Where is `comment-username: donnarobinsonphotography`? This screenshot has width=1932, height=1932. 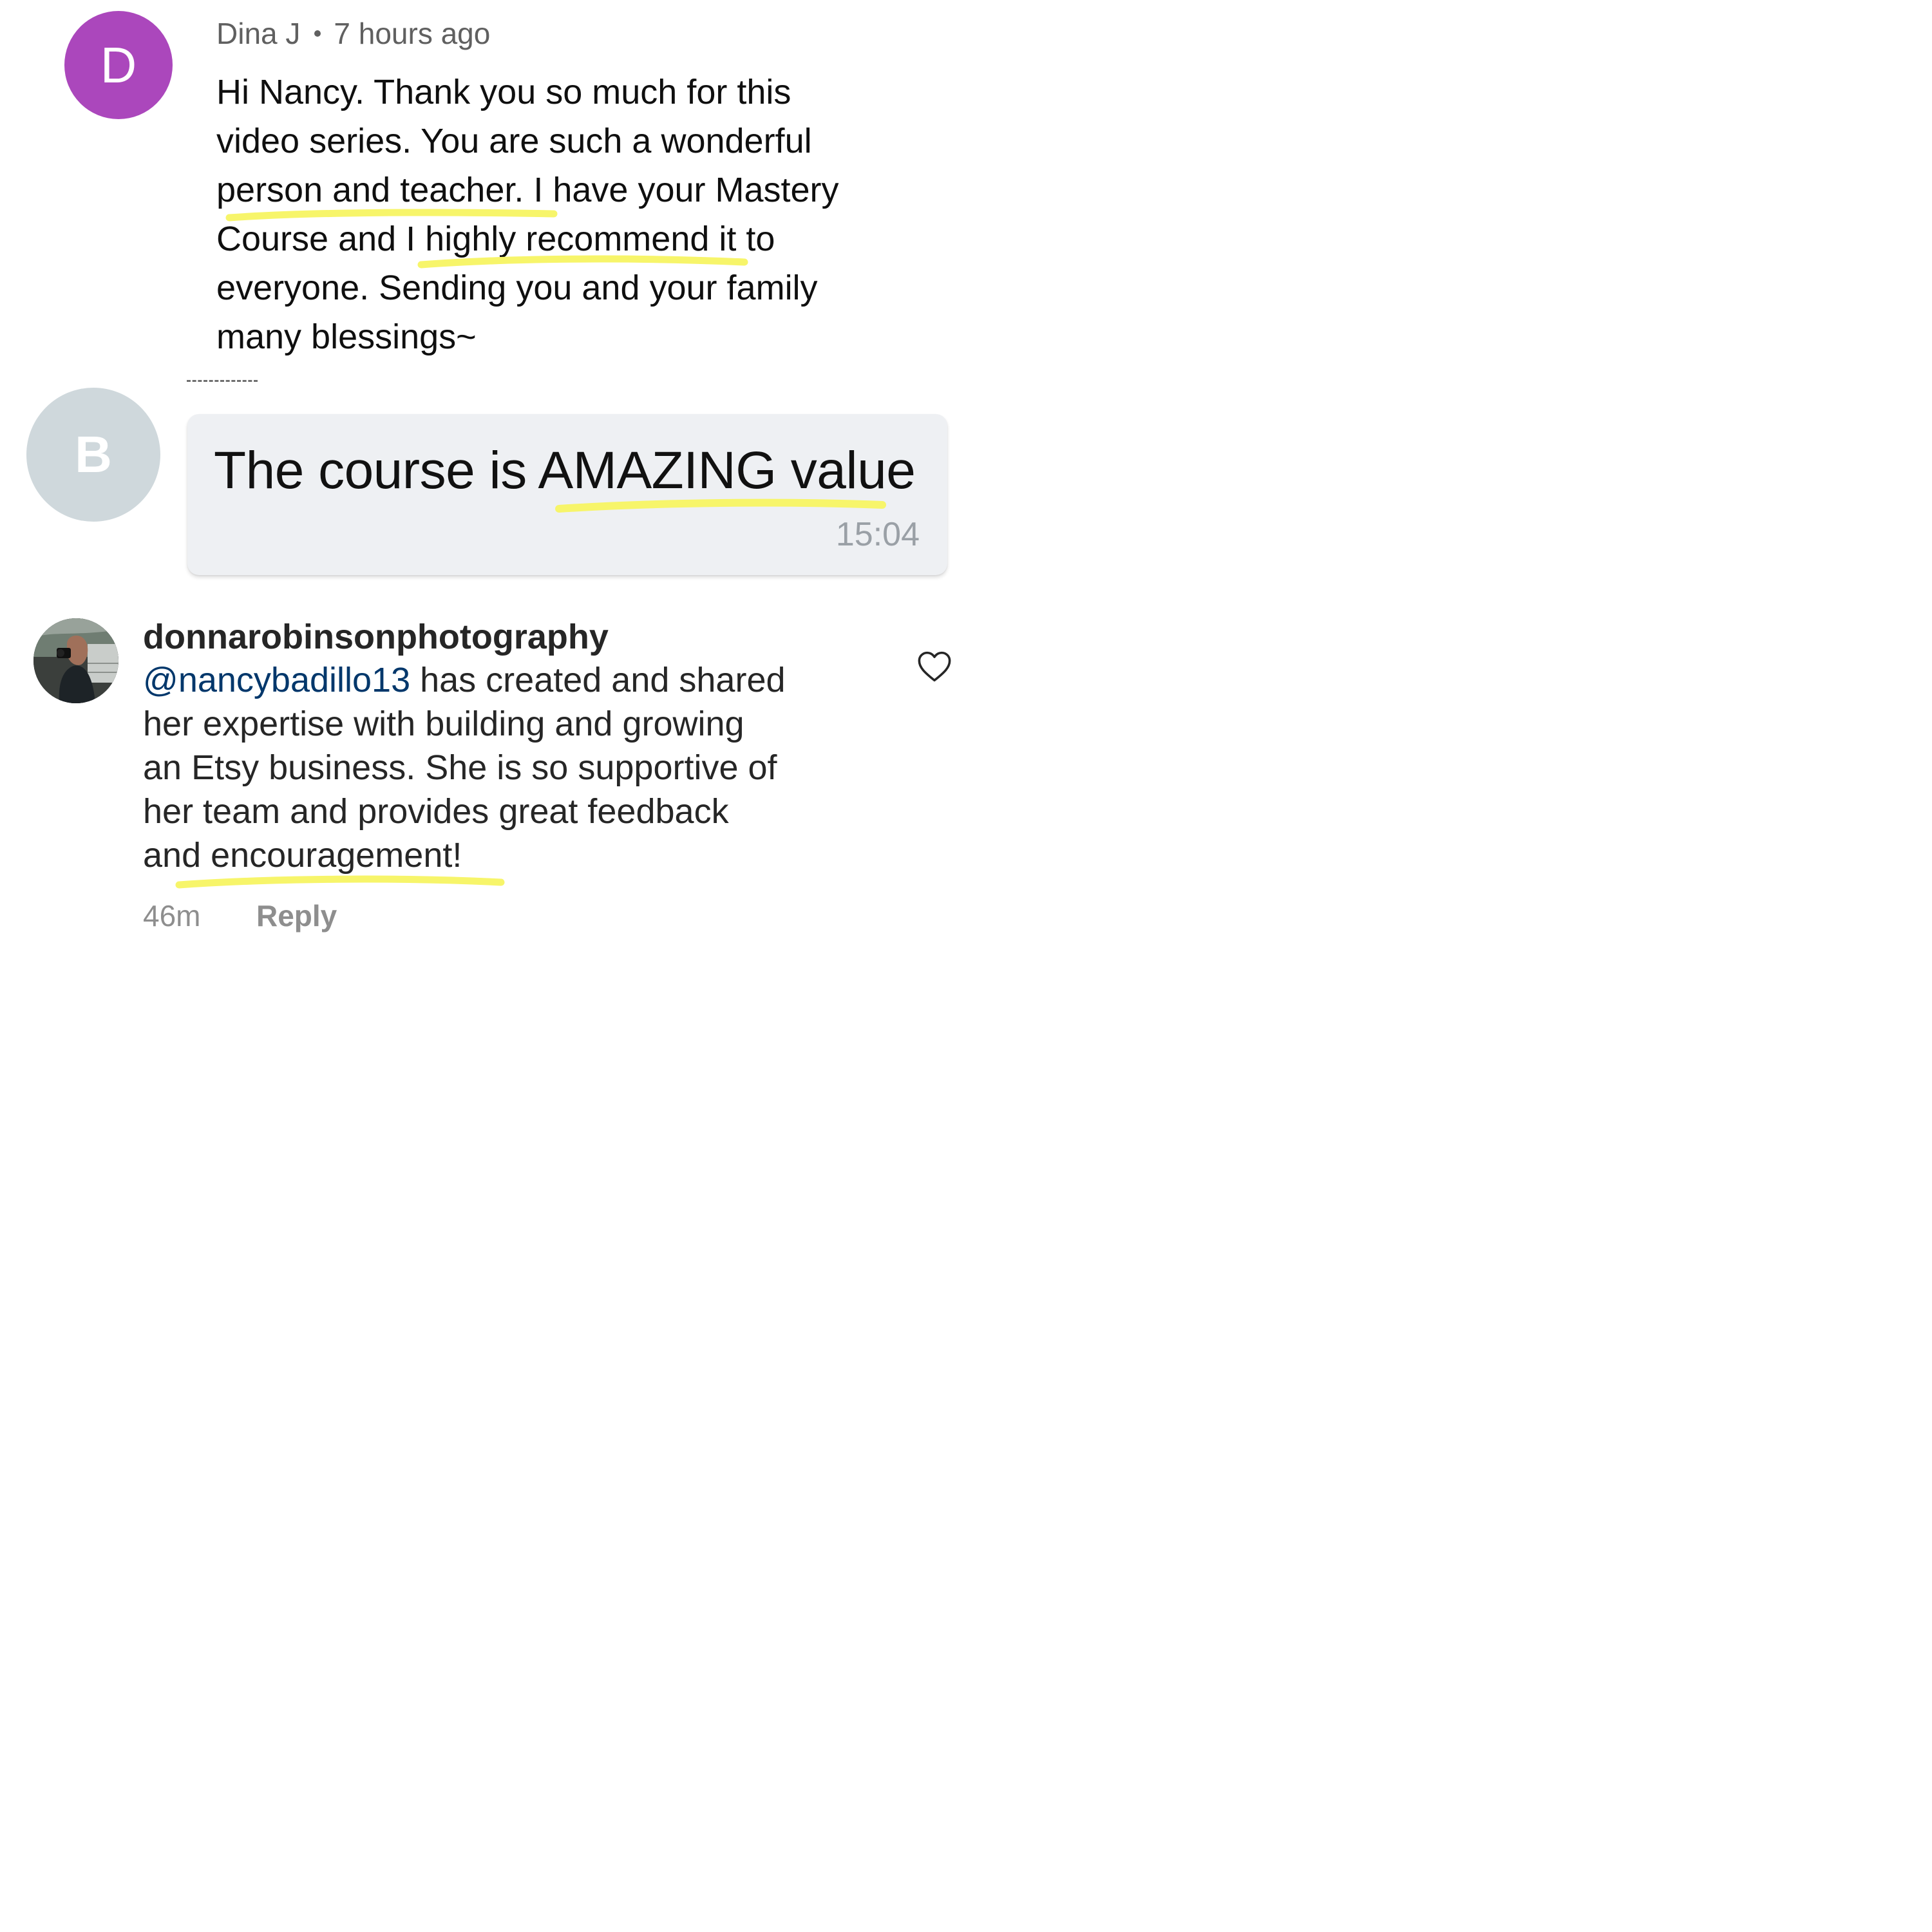 comment-username: donnarobinsonphotography is located at coordinates (376, 637).